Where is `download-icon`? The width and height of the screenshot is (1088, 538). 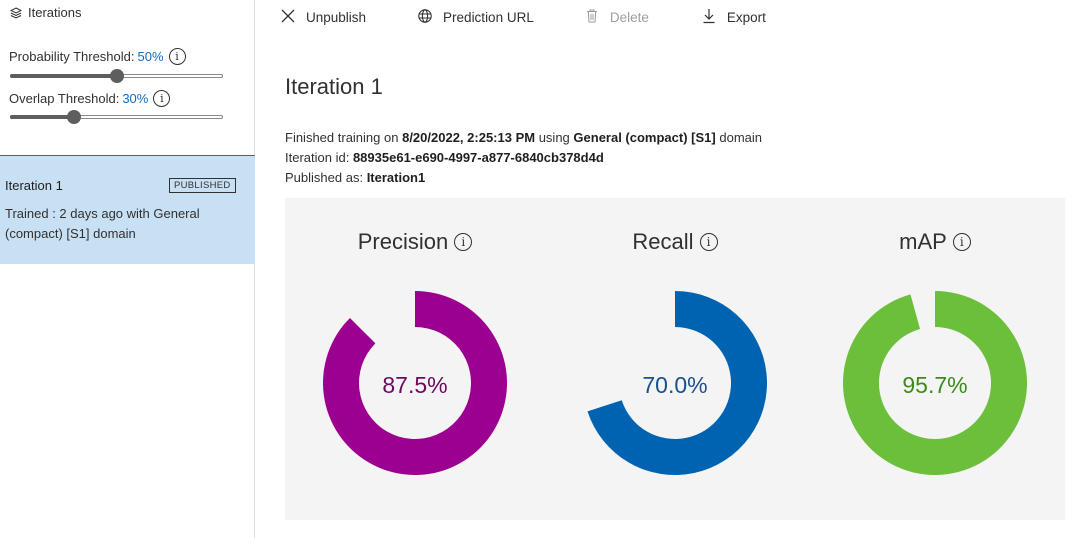
download-icon is located at coordinates (714, 17).